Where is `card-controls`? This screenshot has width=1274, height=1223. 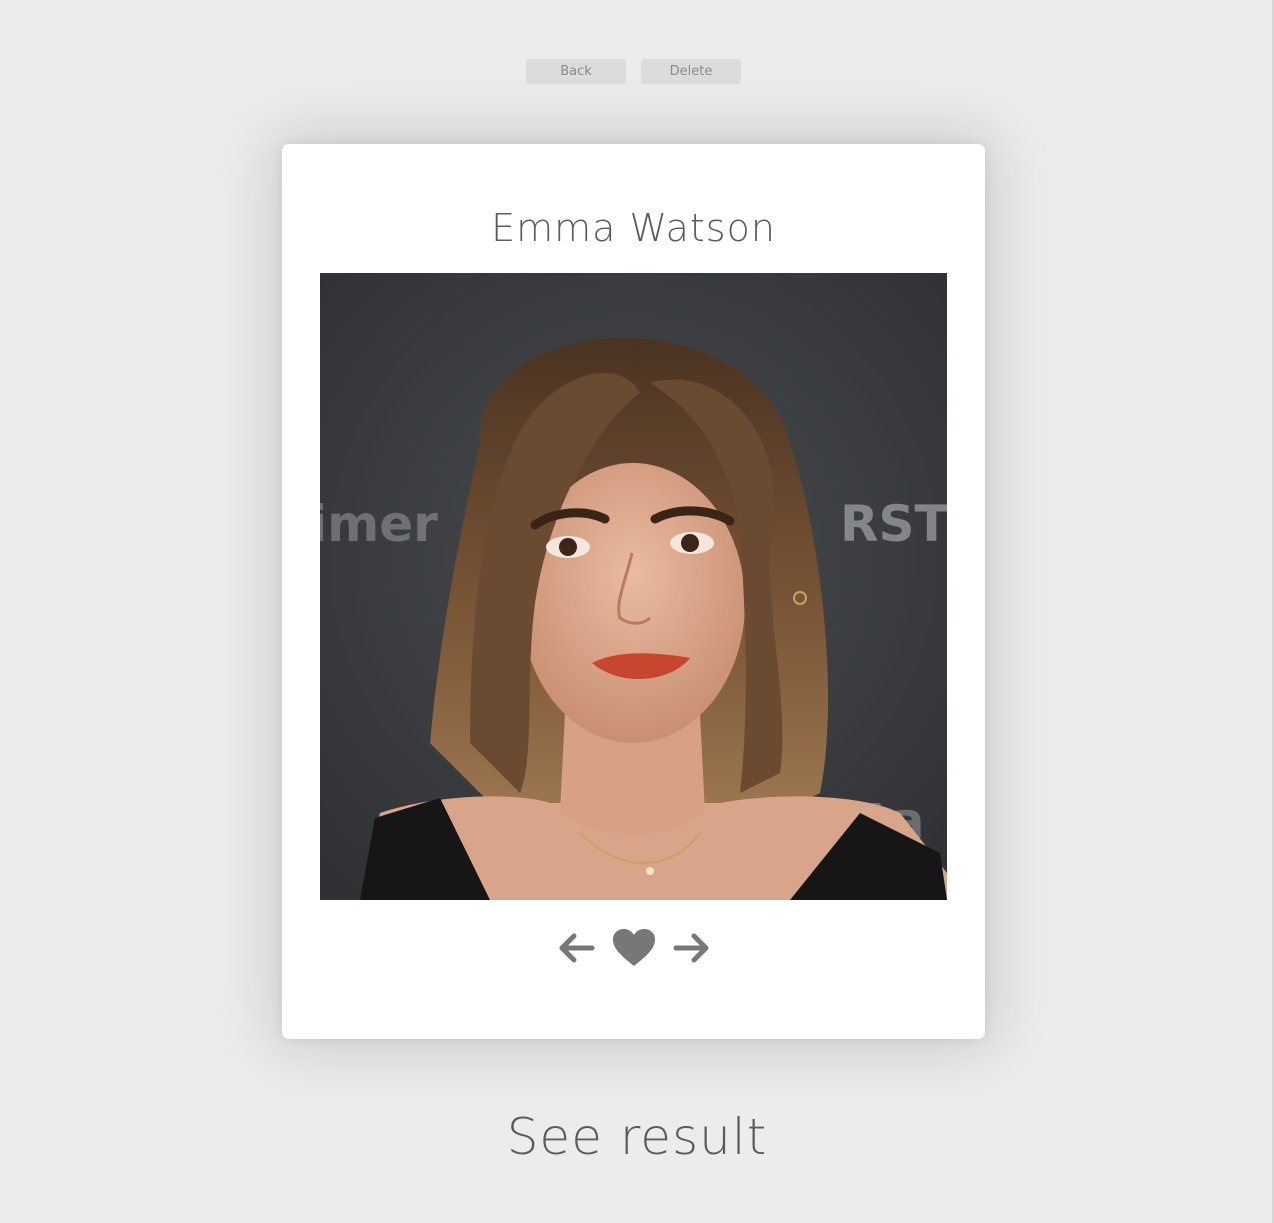
card-controls is located at coordinates (633, 948).